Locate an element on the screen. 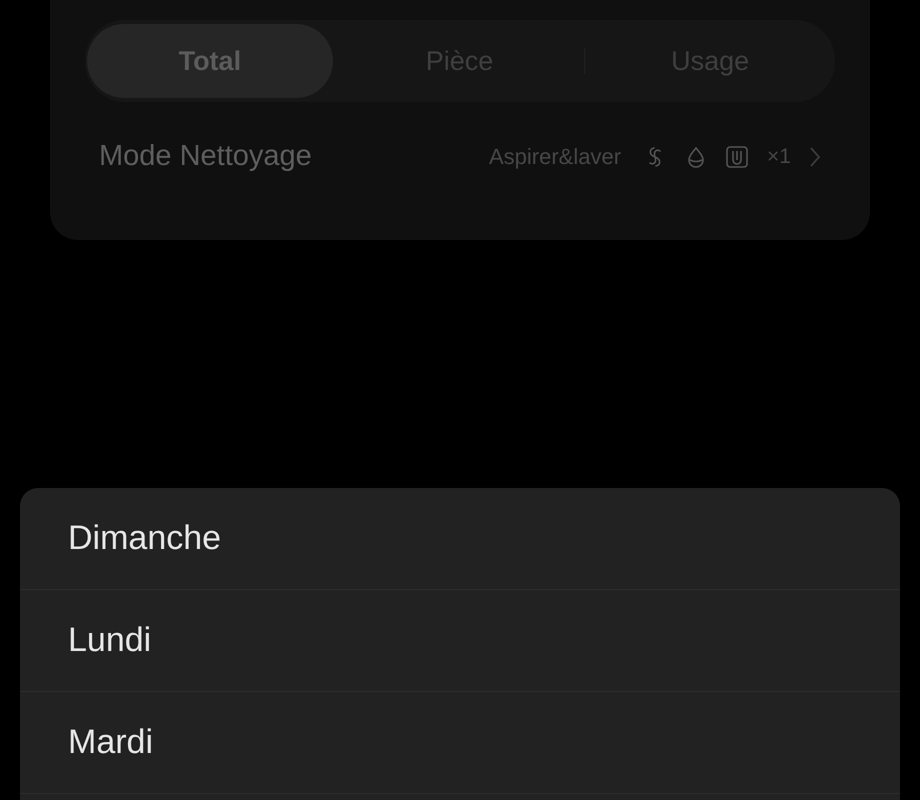 This screenshot has width=920, height=800. row-label: Mode Nettoyage is located at coordinates (206, 156).